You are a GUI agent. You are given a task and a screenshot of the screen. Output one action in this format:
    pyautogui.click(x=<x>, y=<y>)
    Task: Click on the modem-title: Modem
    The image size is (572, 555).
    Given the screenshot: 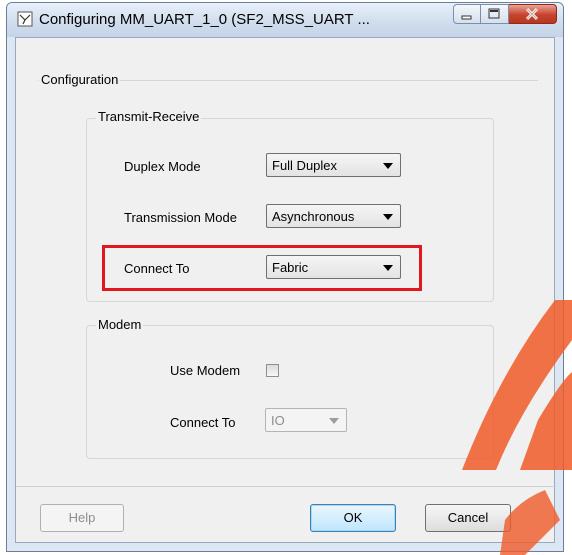 What is the action you would take?
    pyautogui.click(x=120, y=324)
    